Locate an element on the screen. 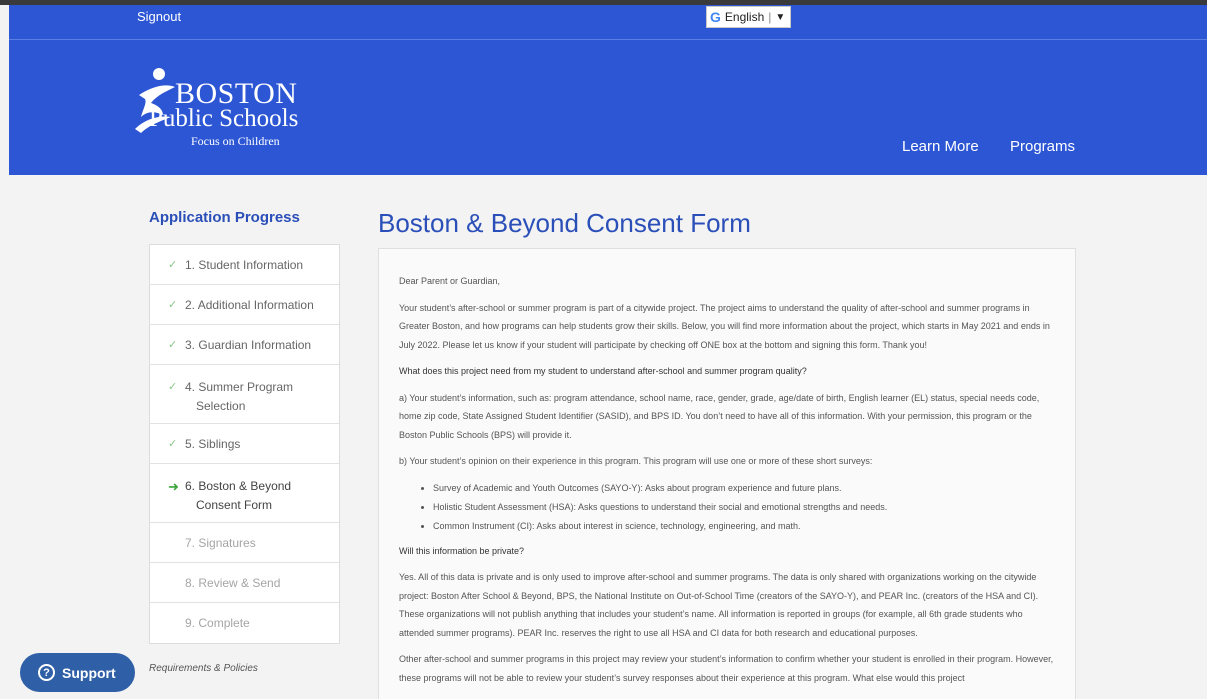 The height and width of the screenshot is (699, 1207). step-number: 2. is located at coordinates (190, 305).